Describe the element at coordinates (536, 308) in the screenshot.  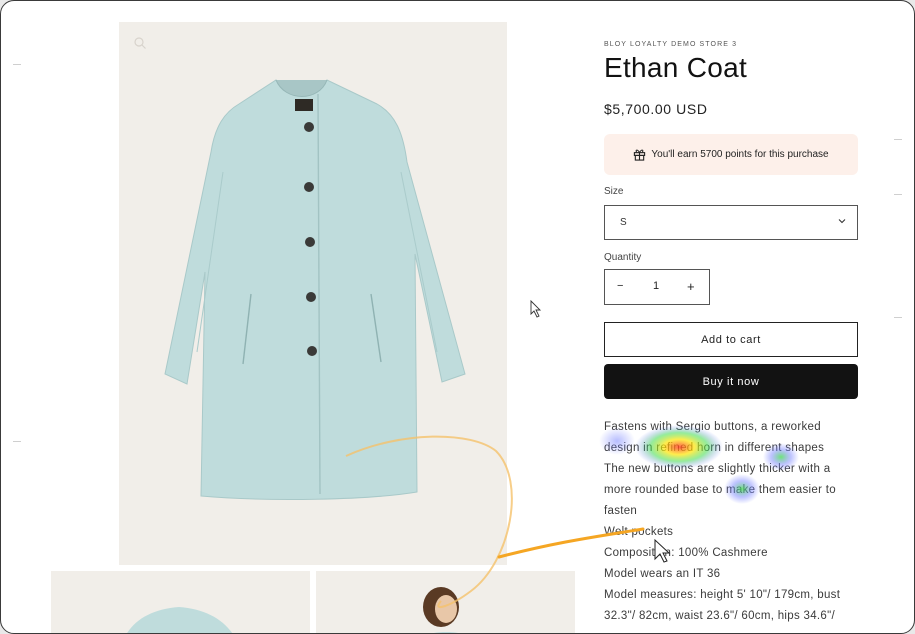
I see `cursor-icon` at that location.